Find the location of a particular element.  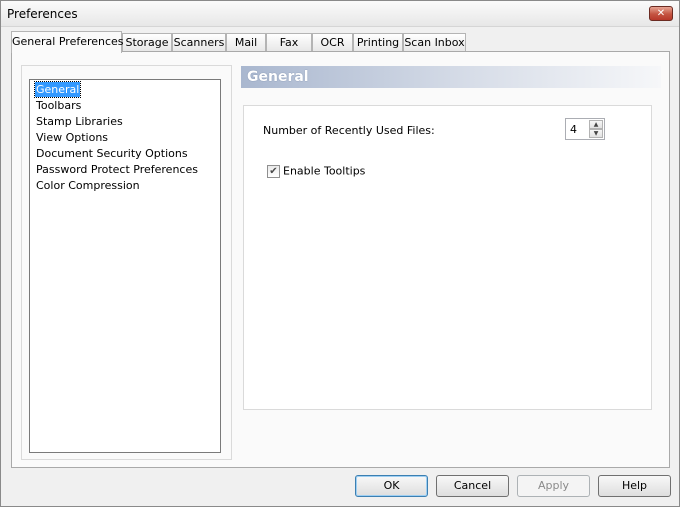

apply-button: Apply is located at coordinates (553, 486).